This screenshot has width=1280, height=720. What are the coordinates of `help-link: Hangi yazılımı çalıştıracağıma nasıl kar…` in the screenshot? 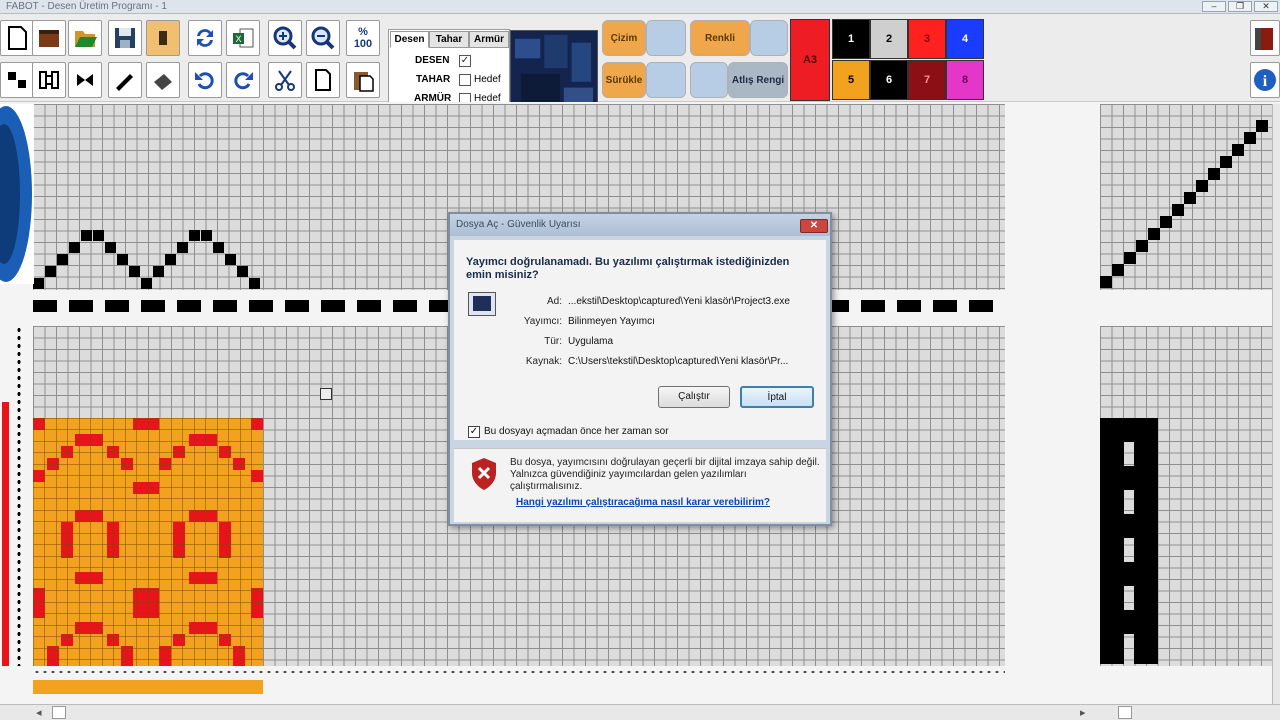 It's located at (643, 502).